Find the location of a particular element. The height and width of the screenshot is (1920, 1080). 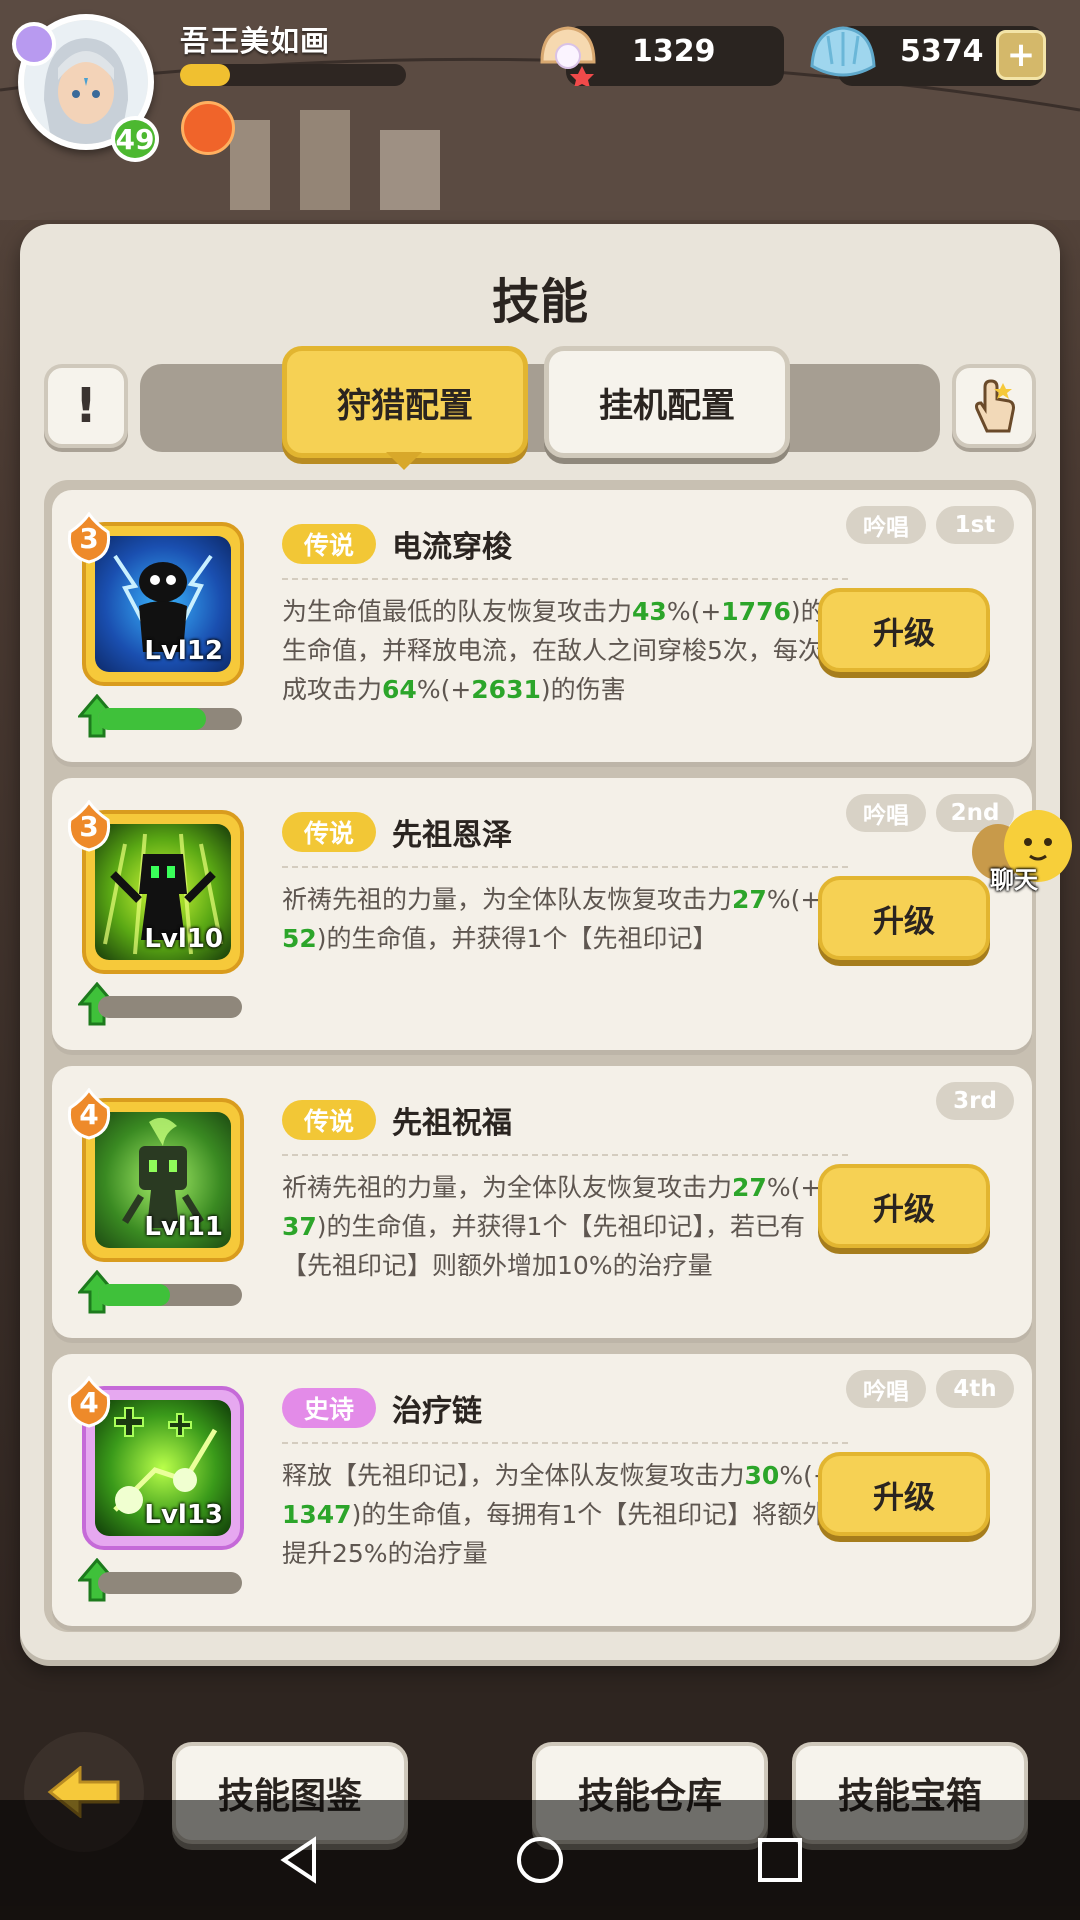

player-level-badge: 49 is located at coordinates (135, 139).